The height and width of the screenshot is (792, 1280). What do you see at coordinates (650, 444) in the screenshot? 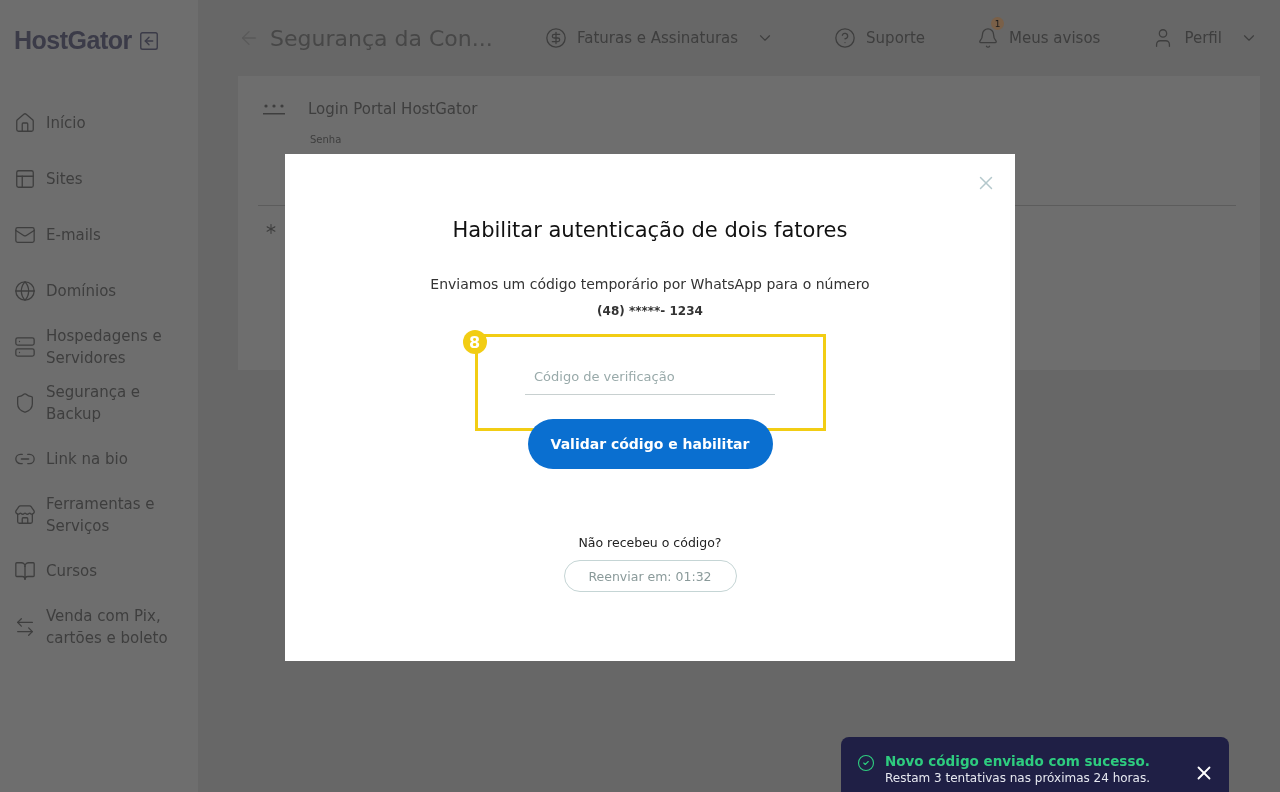
I see `submit-button: Validar código e habilitar` at bounding box center [650, 444].